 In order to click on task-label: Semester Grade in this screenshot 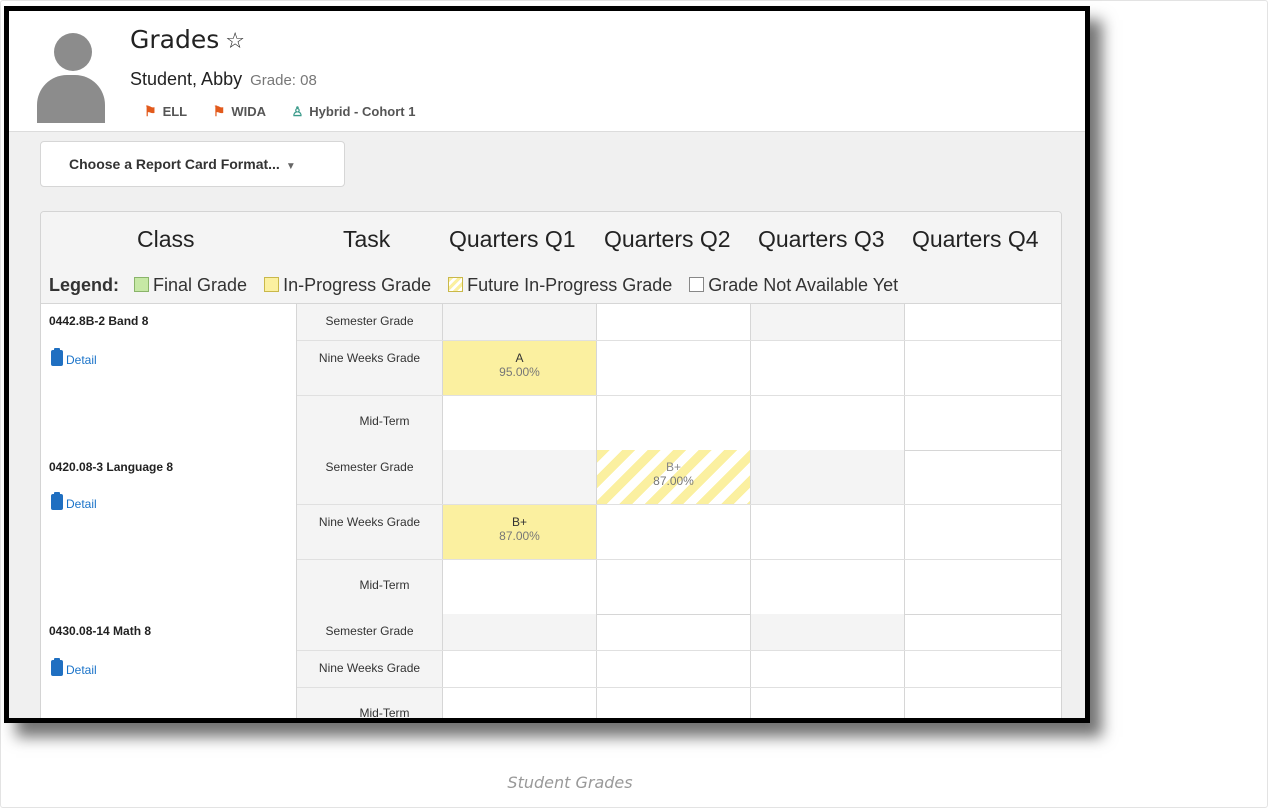, I will do `click(370, 322)`.